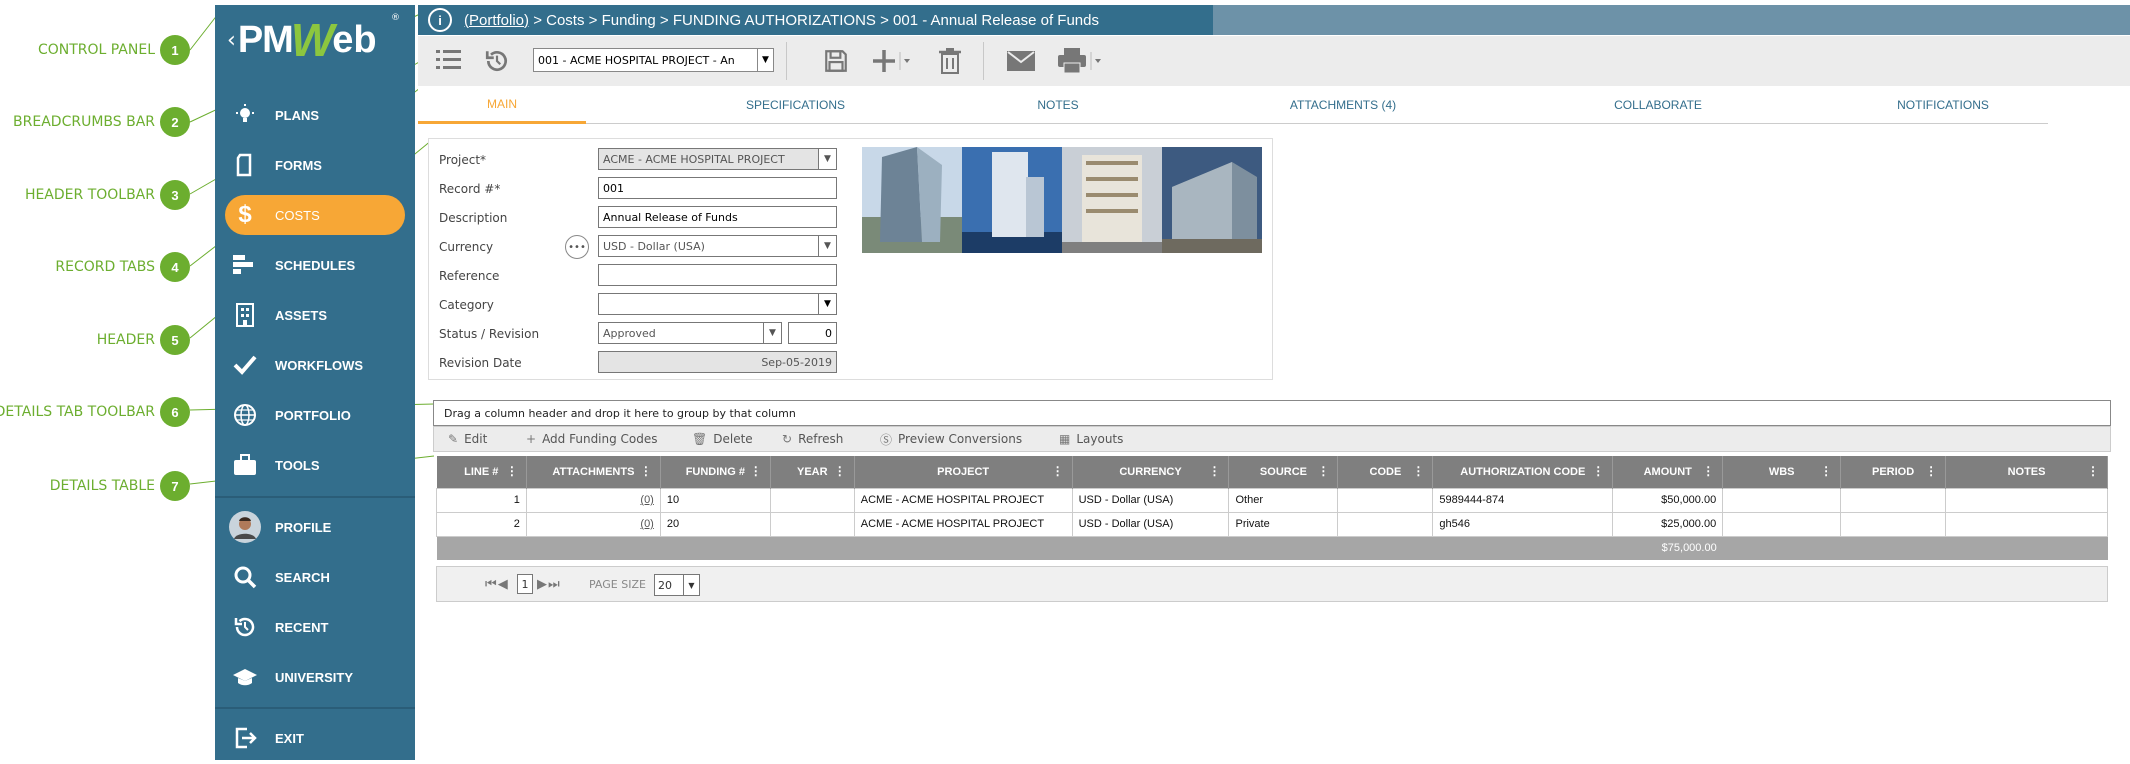 This screenshot has height=764, width=2130. Describe the element at coordinates (497, 63) in the screenshot. I see `history-icon` at that location.